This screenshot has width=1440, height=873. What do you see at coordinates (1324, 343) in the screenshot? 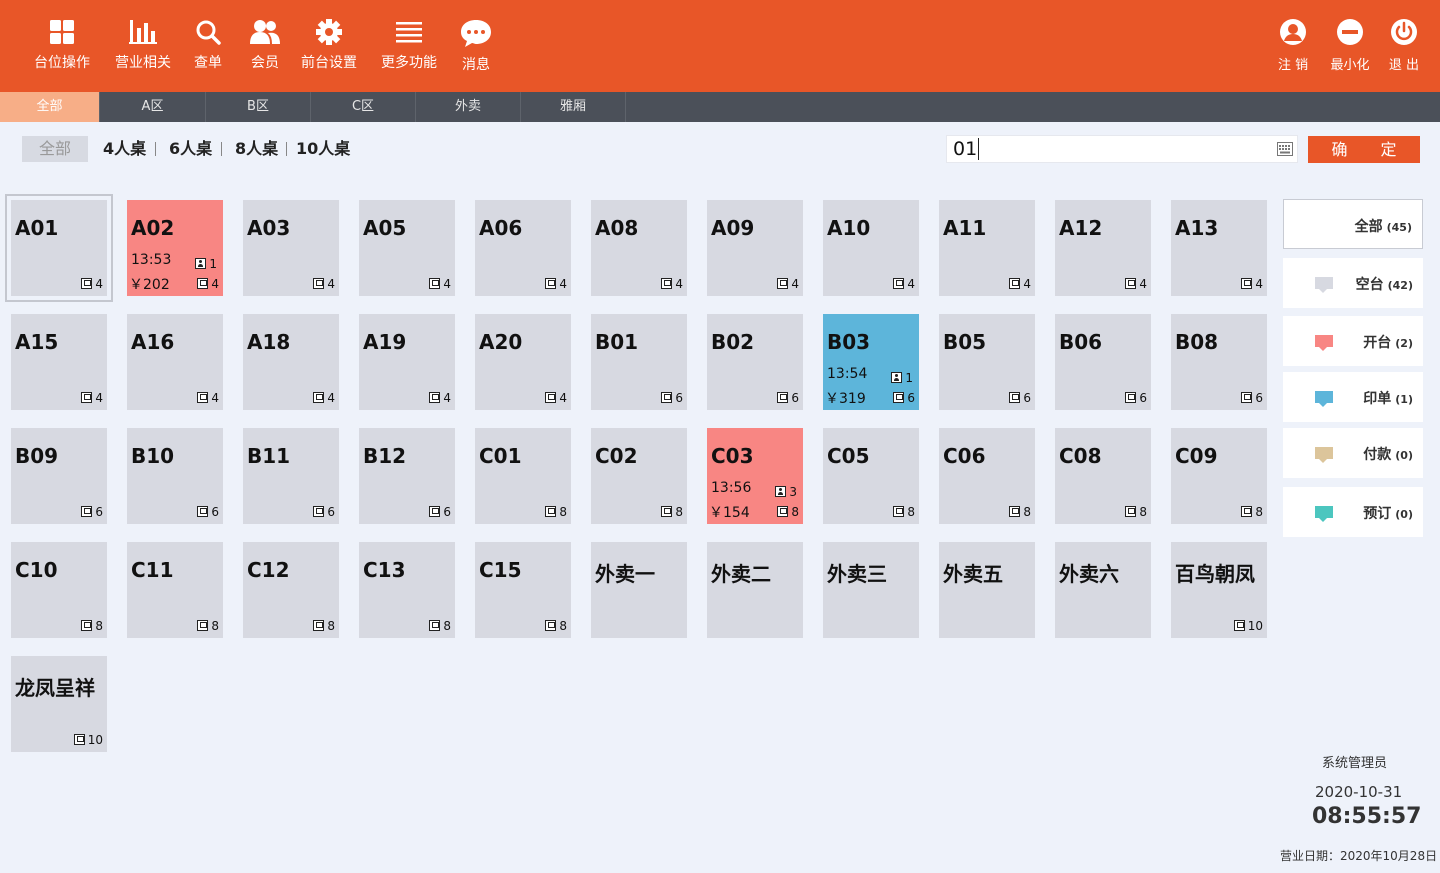
I see `status-swatch-icon` at bounding box center [1324, 343].